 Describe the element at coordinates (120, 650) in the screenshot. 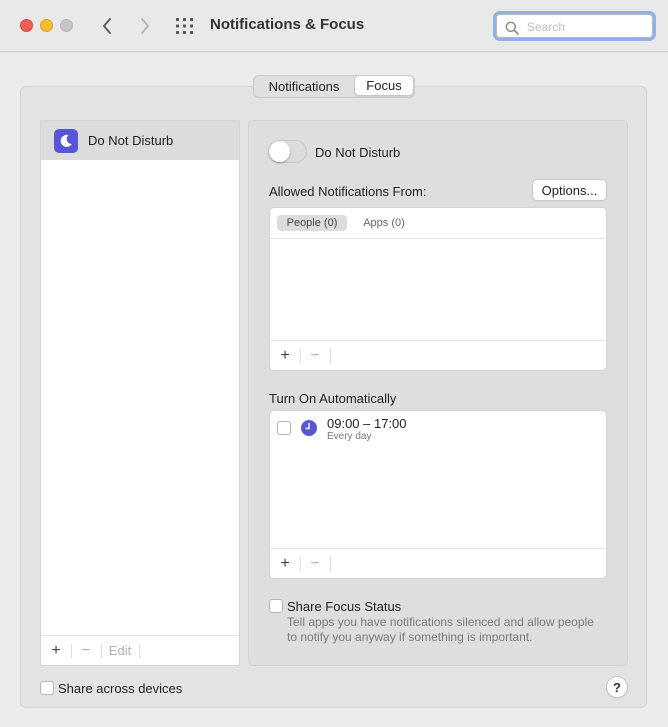

I see `edit-button: Edit` at that location.